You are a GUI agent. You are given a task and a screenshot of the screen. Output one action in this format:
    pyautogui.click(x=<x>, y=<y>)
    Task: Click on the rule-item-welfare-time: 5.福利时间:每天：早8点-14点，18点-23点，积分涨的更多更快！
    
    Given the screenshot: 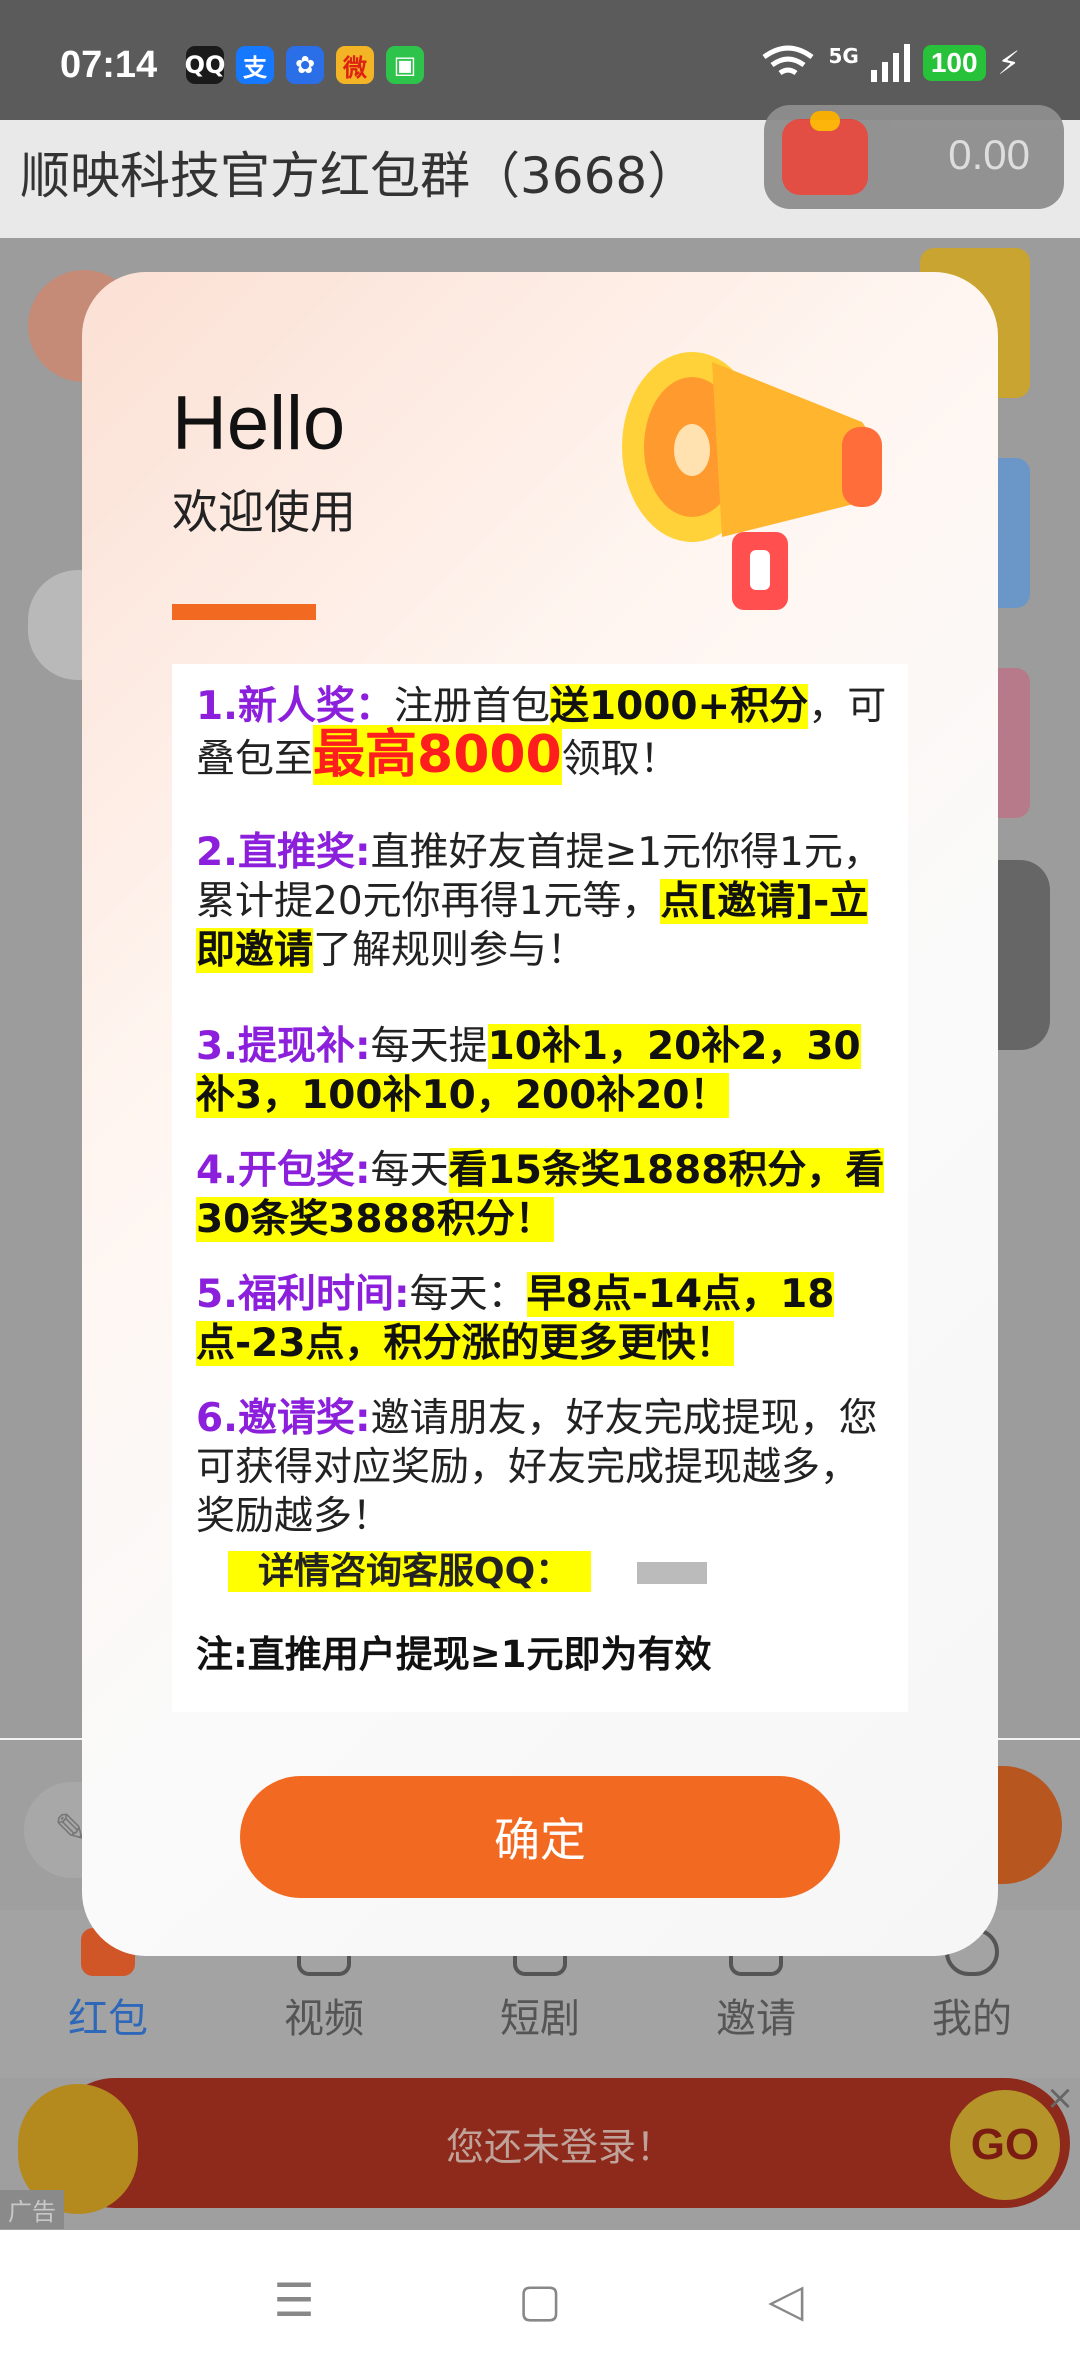 What is the action you would take?
    pyautogui.click(x=546, y=1319)
    